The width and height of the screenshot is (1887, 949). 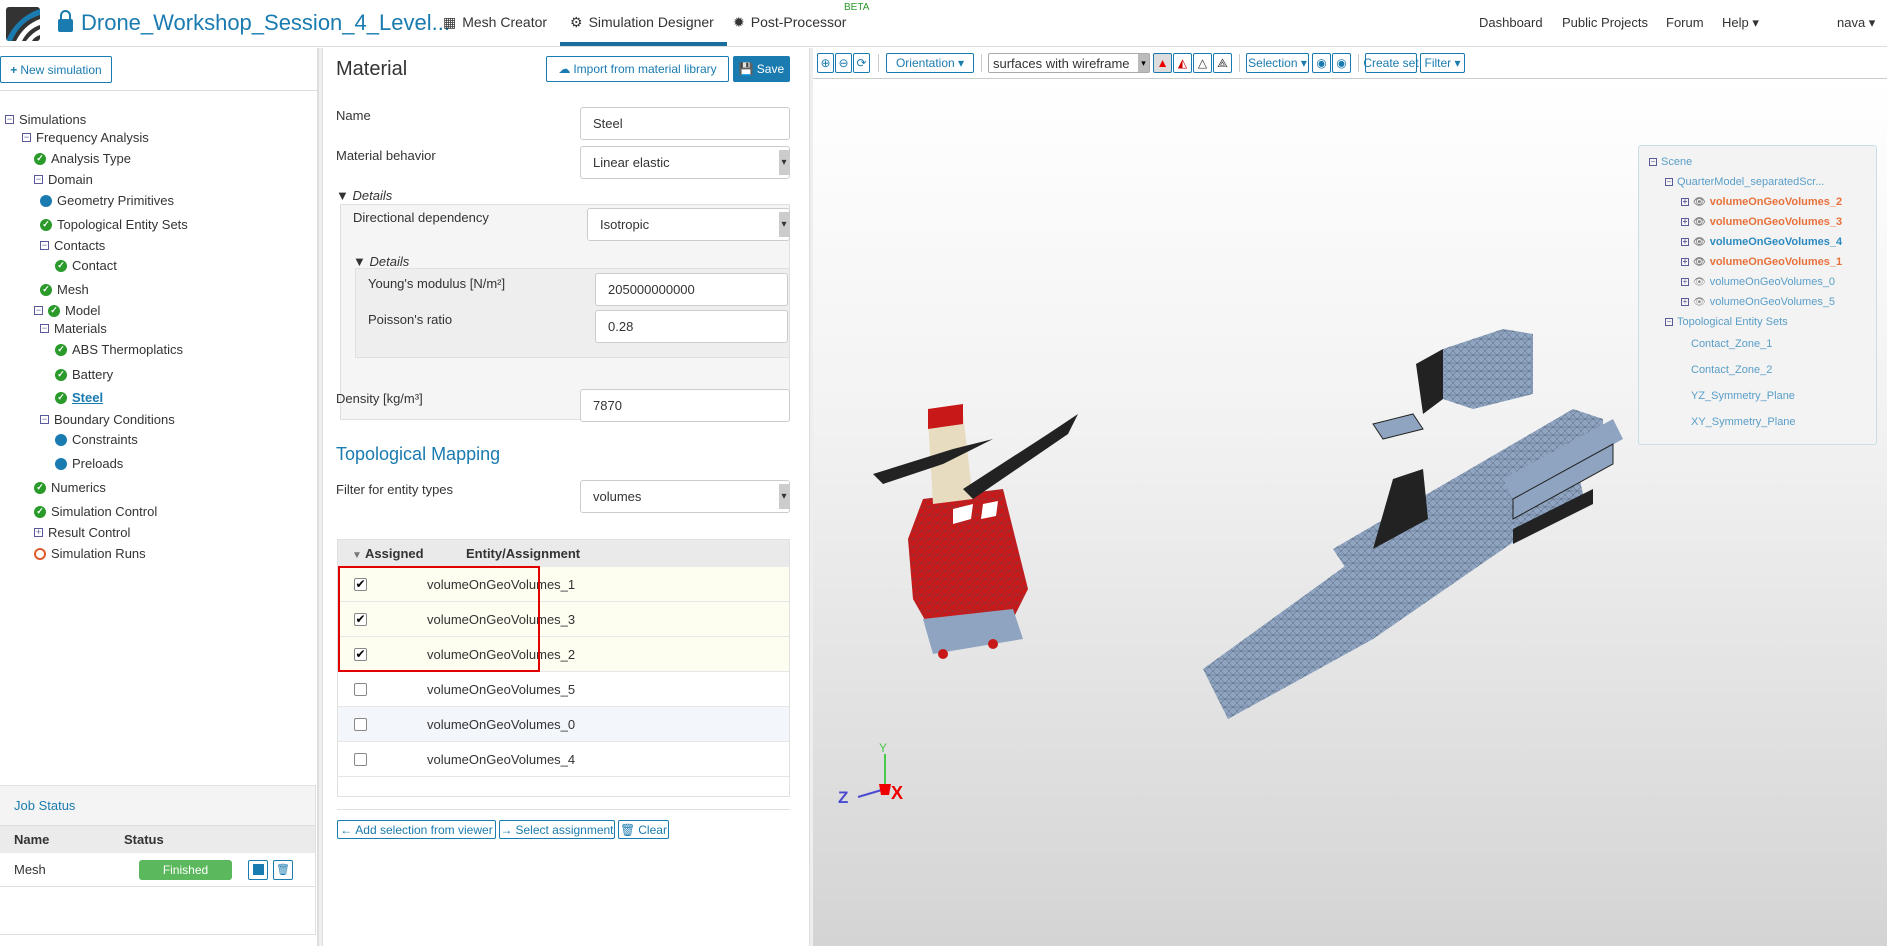 What do you see at coordinates (495, 22) in the screenshot?
I see `nav-mesh-creator: ▦ Mesh Creator` at bounding box center [495, 22].